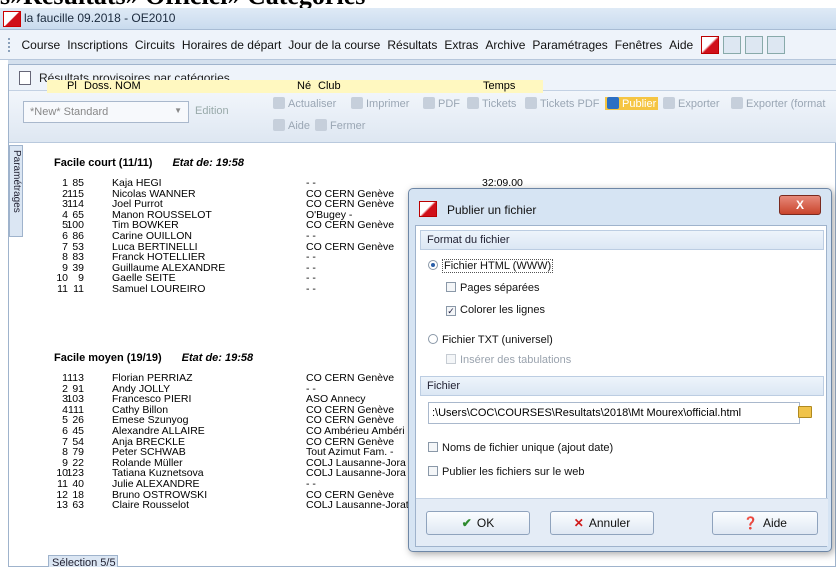  I want to click on dialog-titlebar: Publier un fichier X, so click(620, 206).